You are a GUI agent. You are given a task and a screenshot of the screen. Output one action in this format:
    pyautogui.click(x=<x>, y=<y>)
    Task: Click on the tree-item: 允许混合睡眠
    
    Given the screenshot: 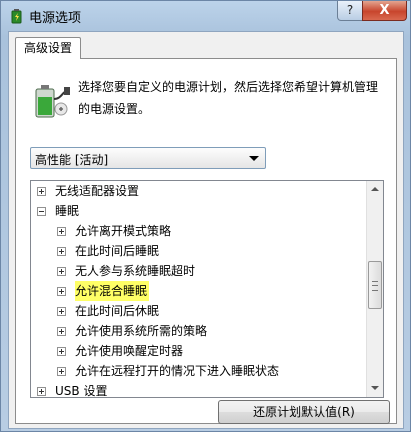 What is the action you would take?
    pyautogui.click(x=199, y=291)
    